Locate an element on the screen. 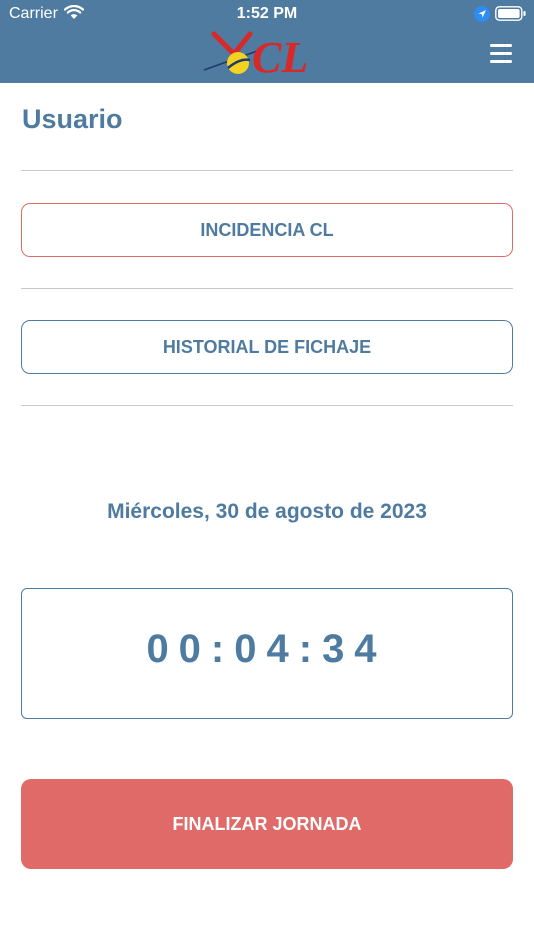  status-time: 1:52 PM is located at coordinates (267, 13).